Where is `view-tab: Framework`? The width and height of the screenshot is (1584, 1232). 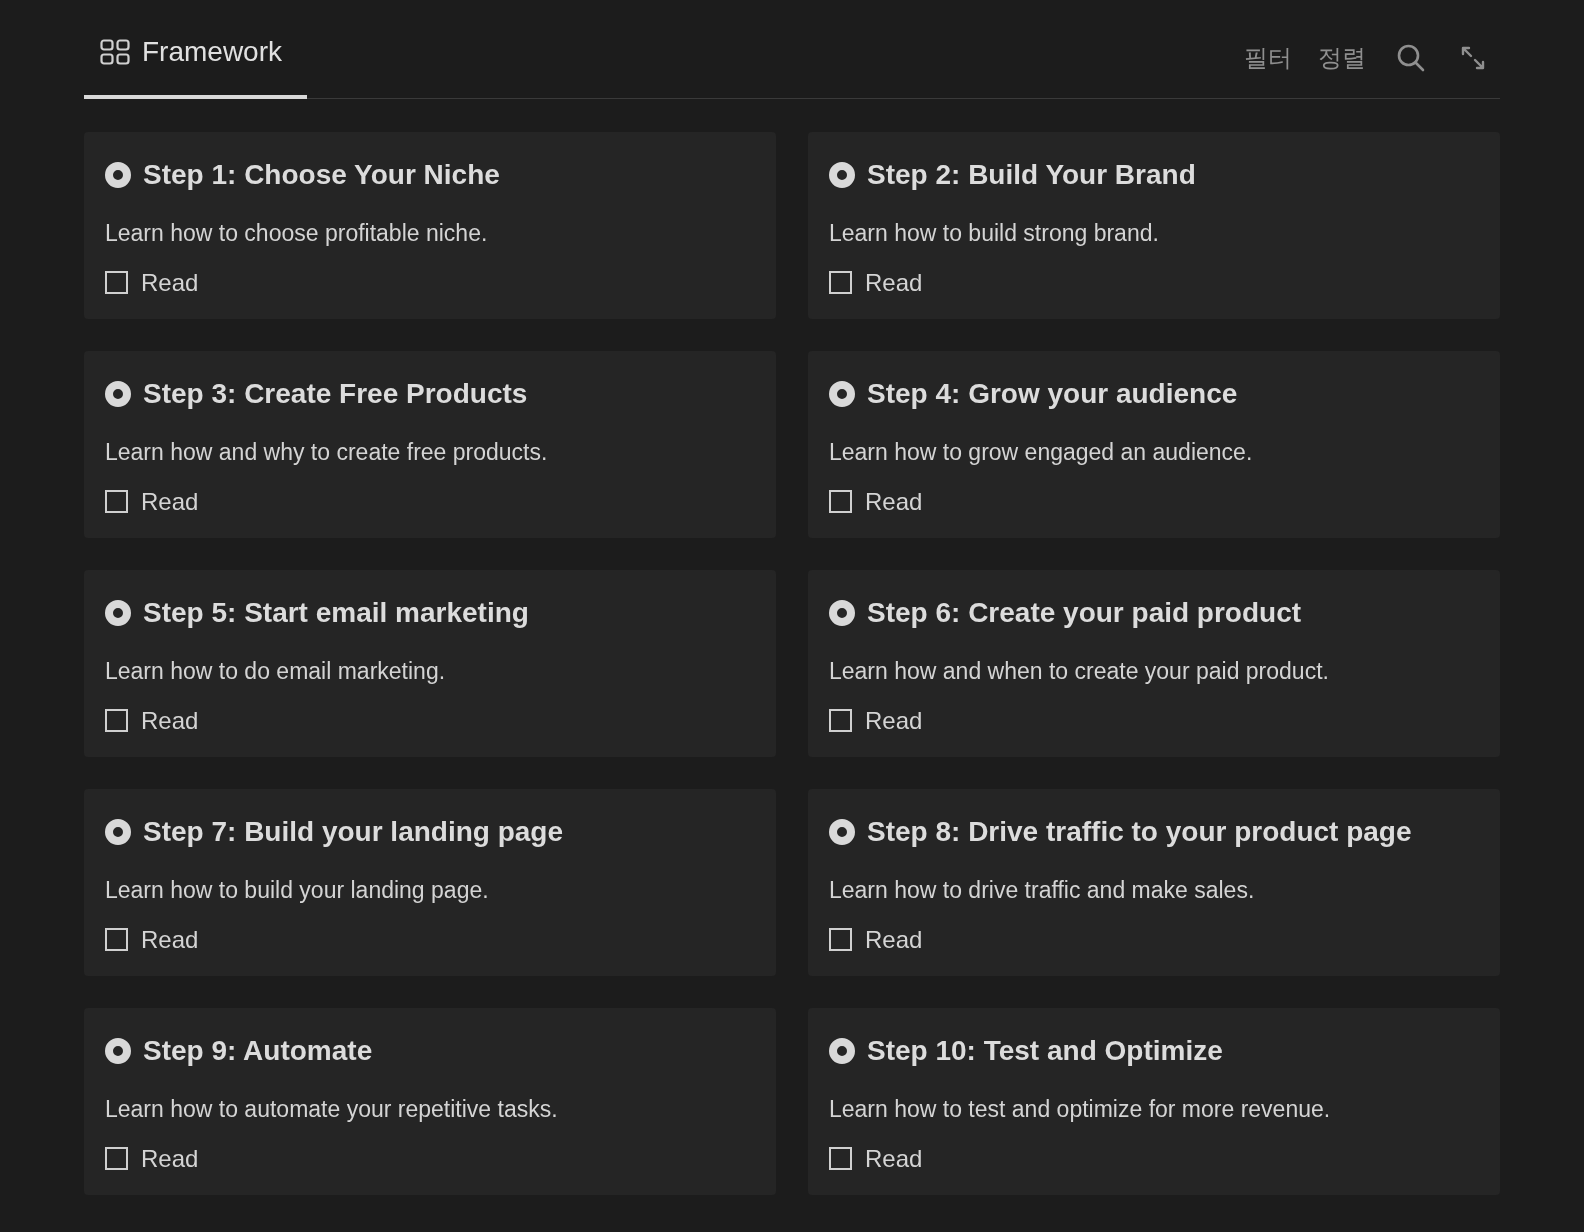
view-tab: Framework is located at coordinates (195, 65).